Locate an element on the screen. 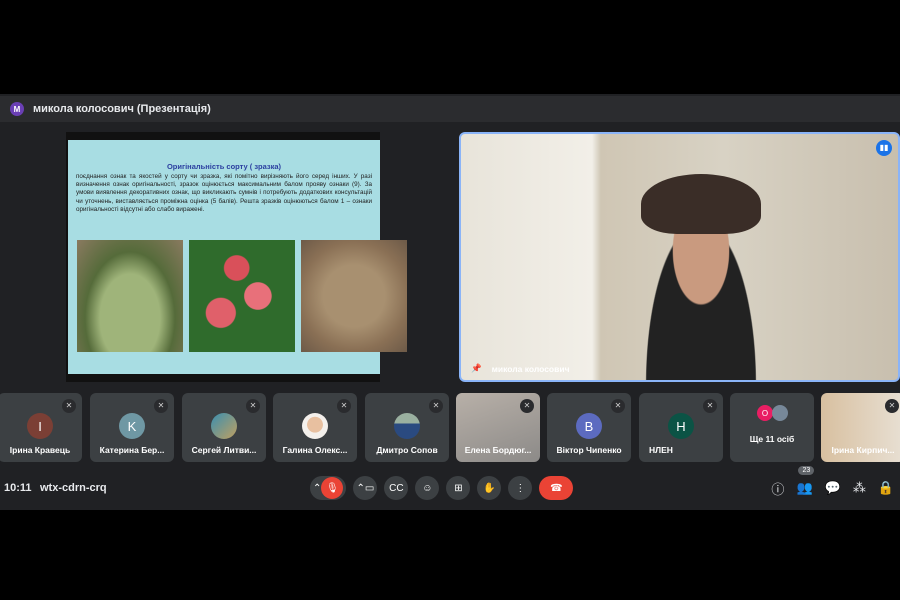  leave-call-button: ☎ is located at coordinates (556, 488).